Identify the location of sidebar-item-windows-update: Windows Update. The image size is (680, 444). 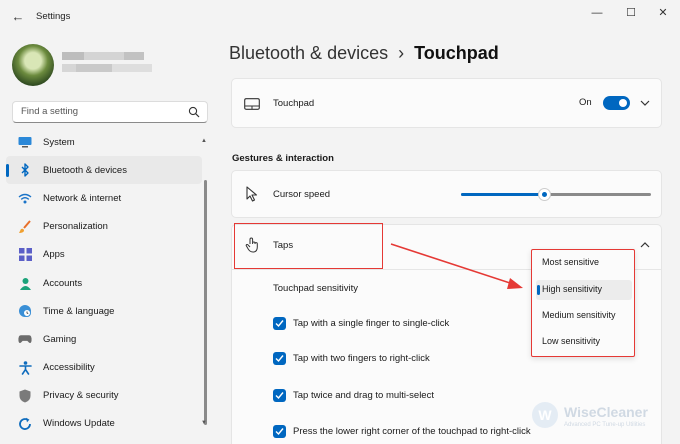
(104, 424).